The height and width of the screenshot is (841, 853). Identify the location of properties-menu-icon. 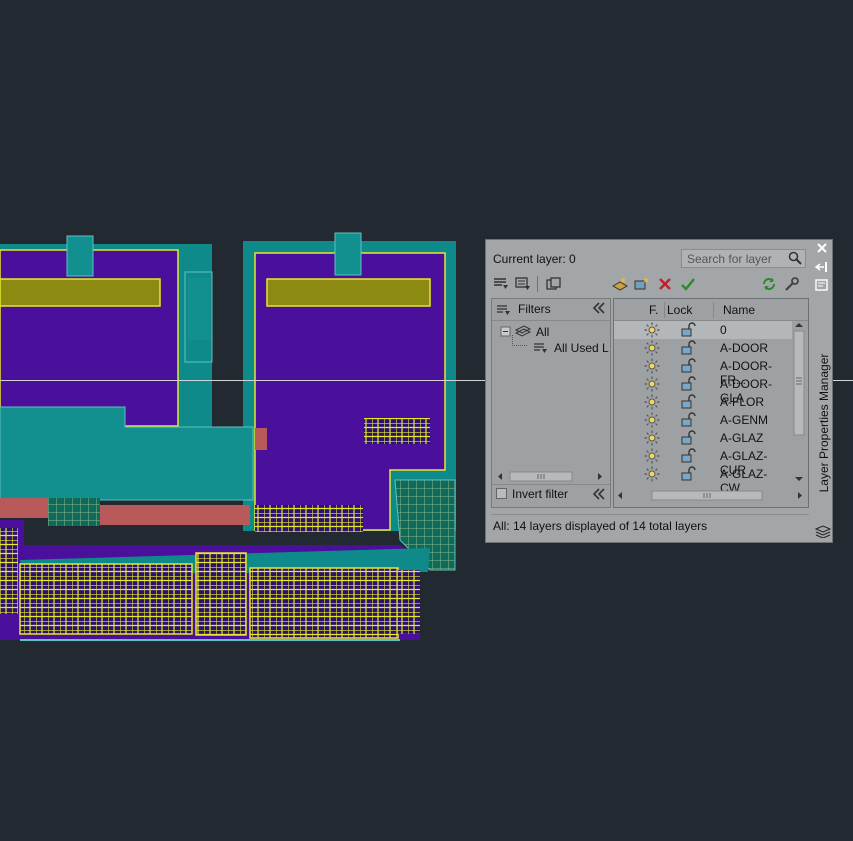
(822, 286).